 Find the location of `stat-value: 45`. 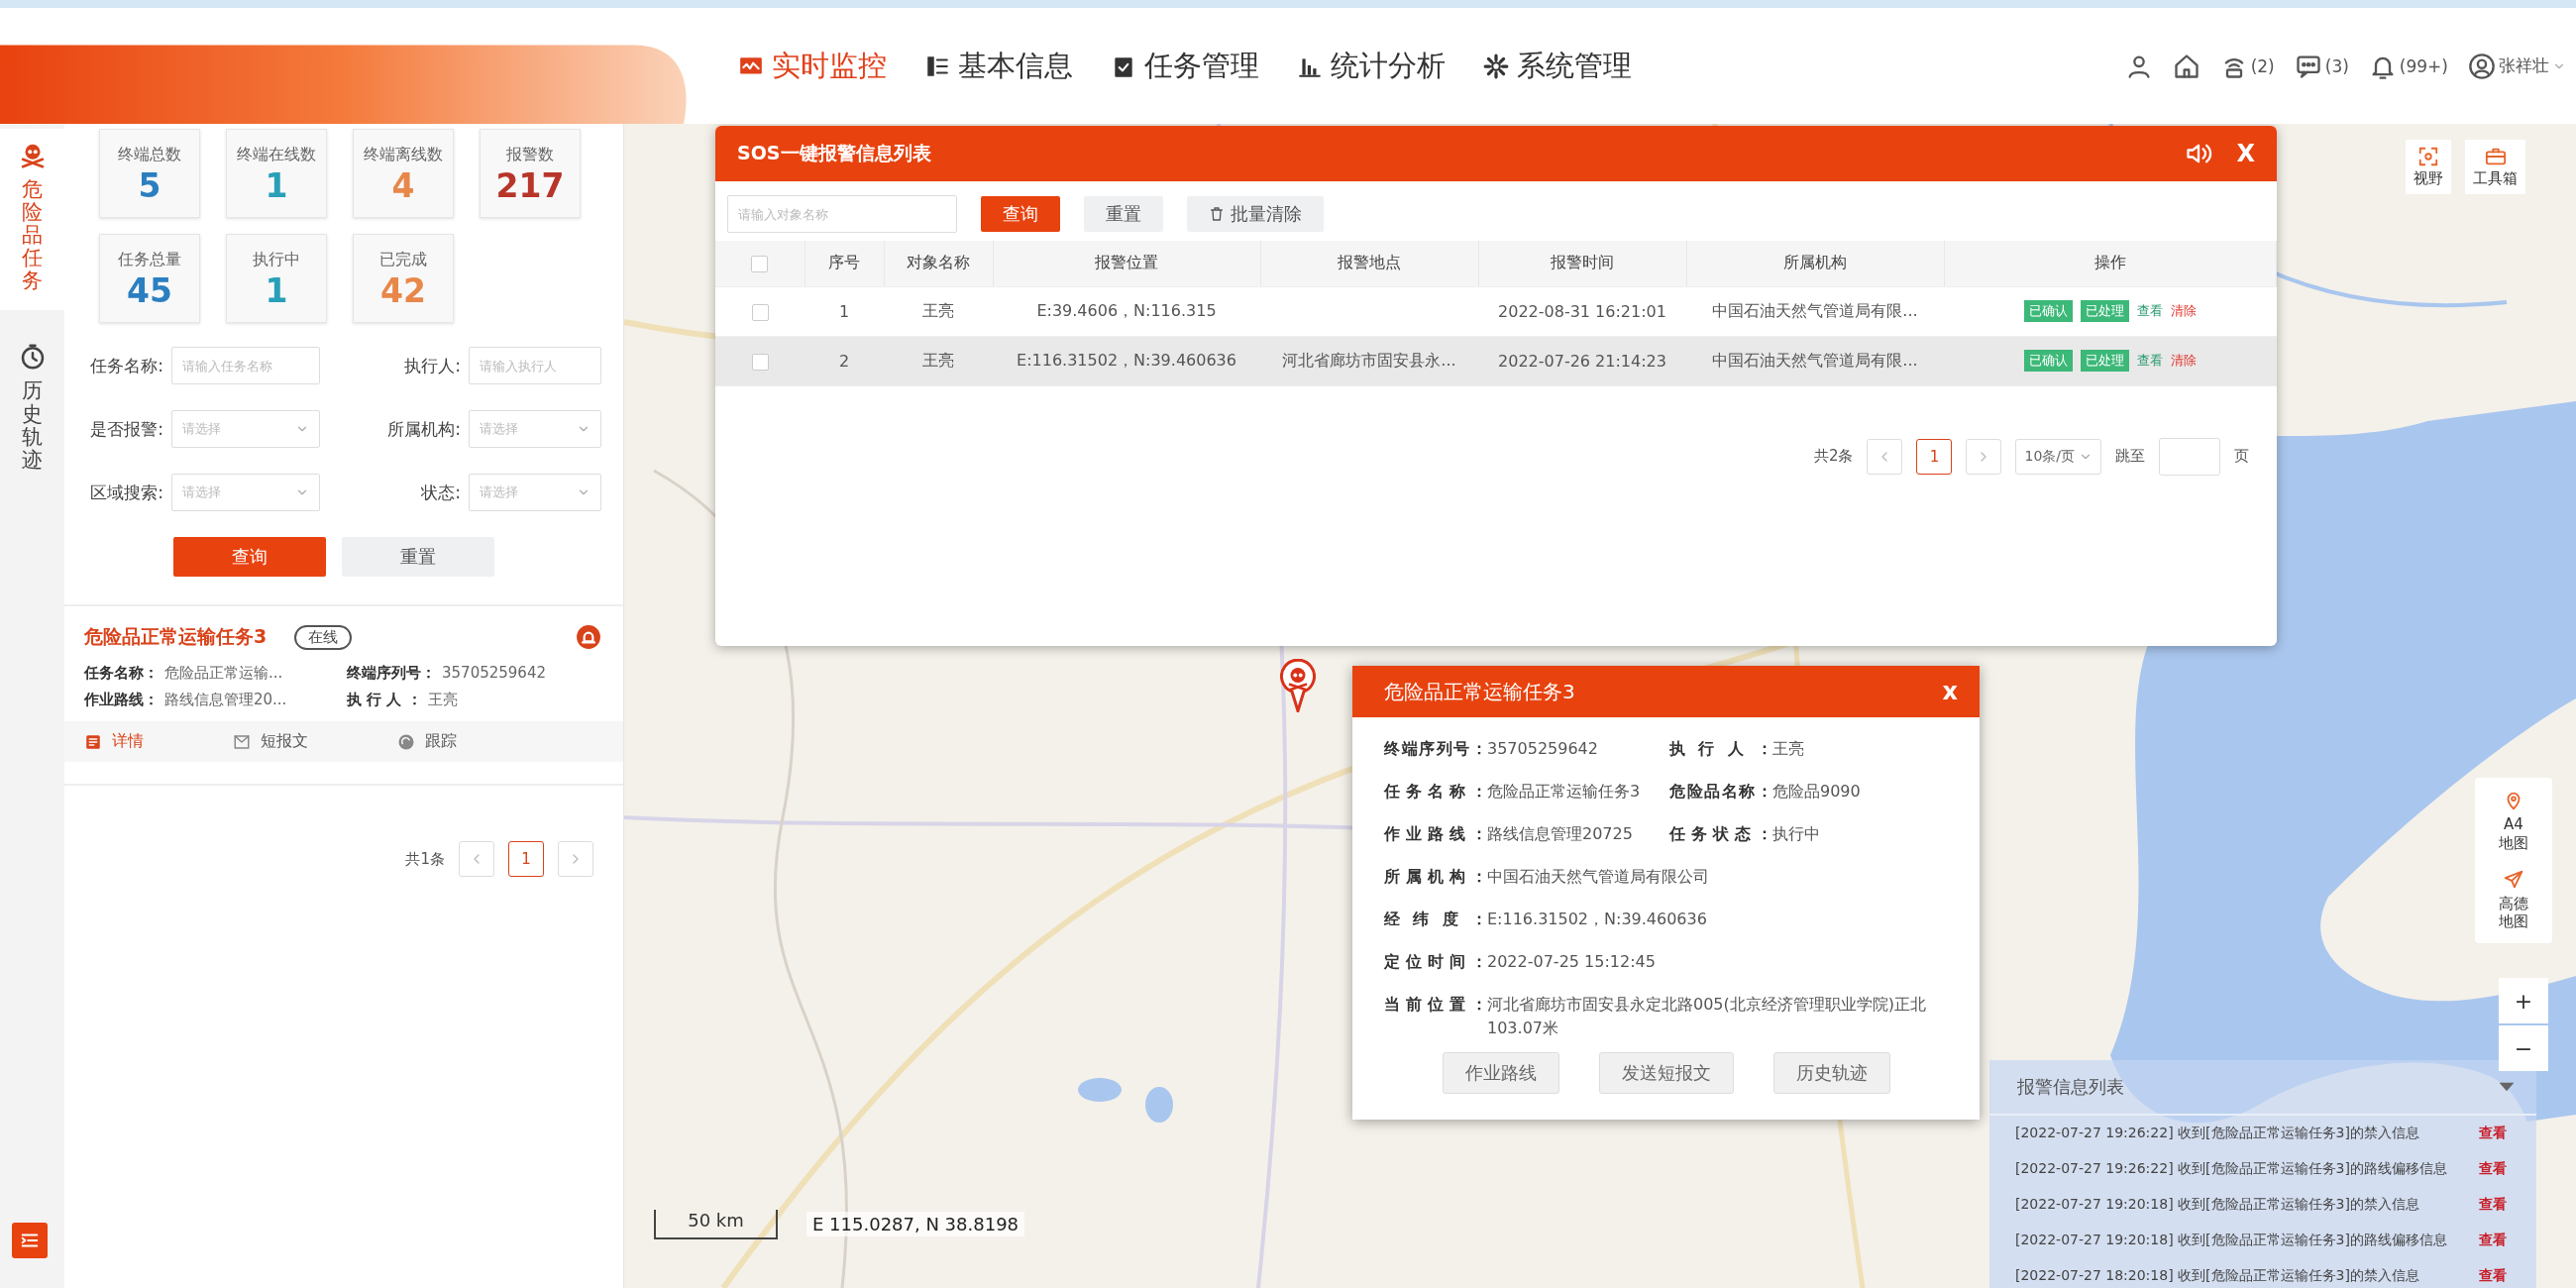

stat-value: 45 is located at coordinates (150, 290).